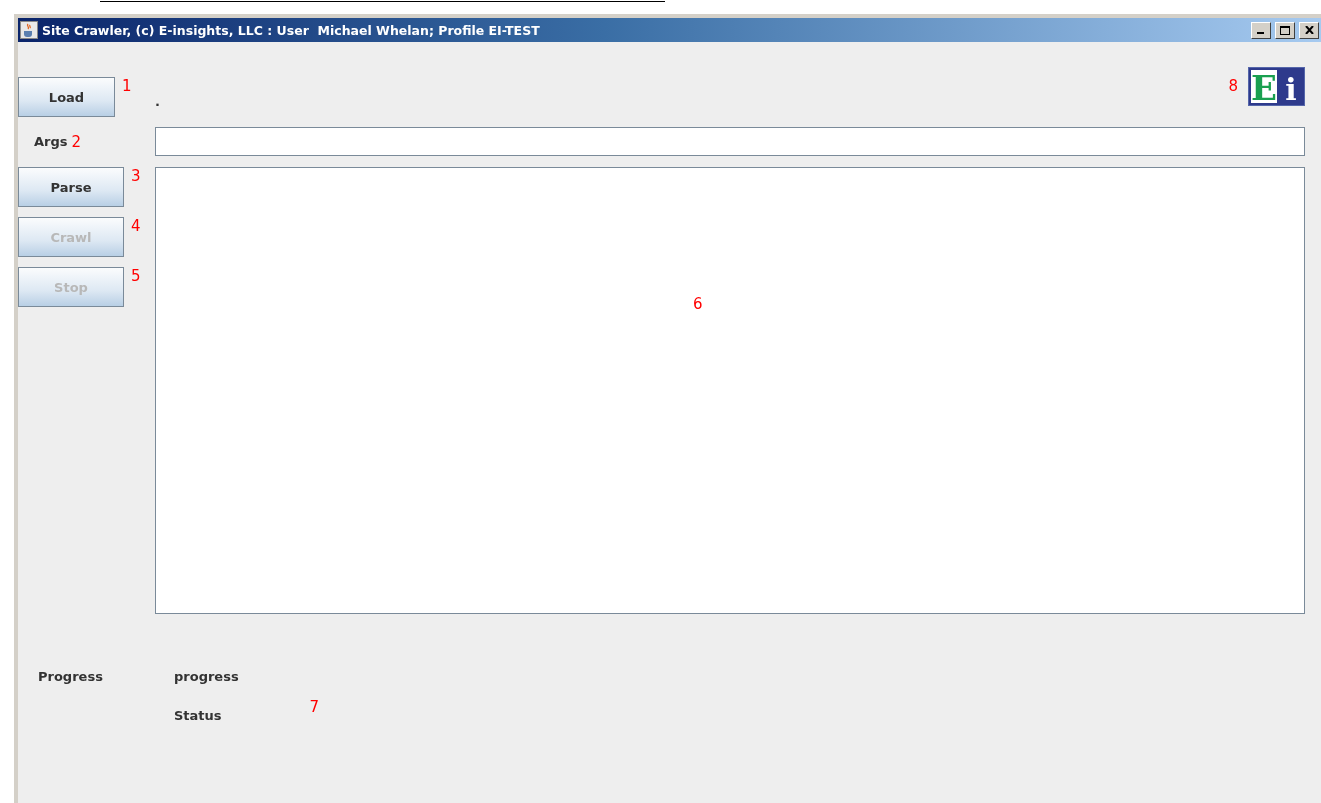 The width and height of the screenshot is (1321, 803). I want to click on close-button, so click(1309, 30).